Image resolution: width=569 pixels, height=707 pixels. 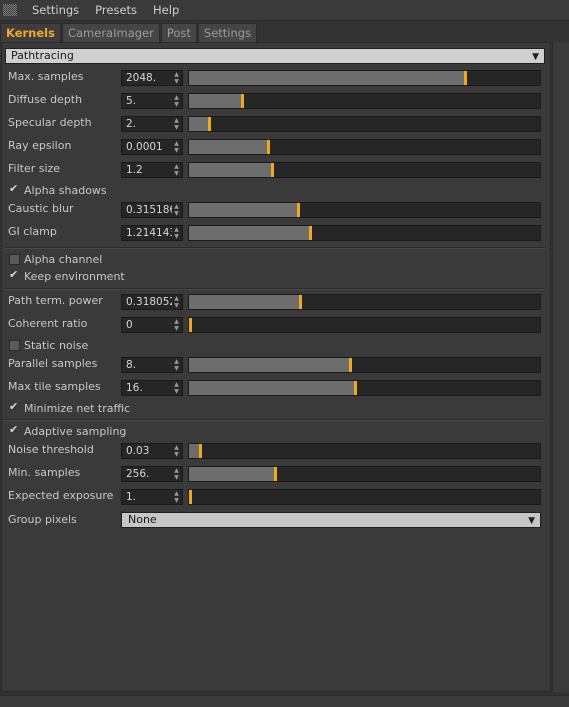 I want to click on param-value: 5., so click(x=131, y=101).